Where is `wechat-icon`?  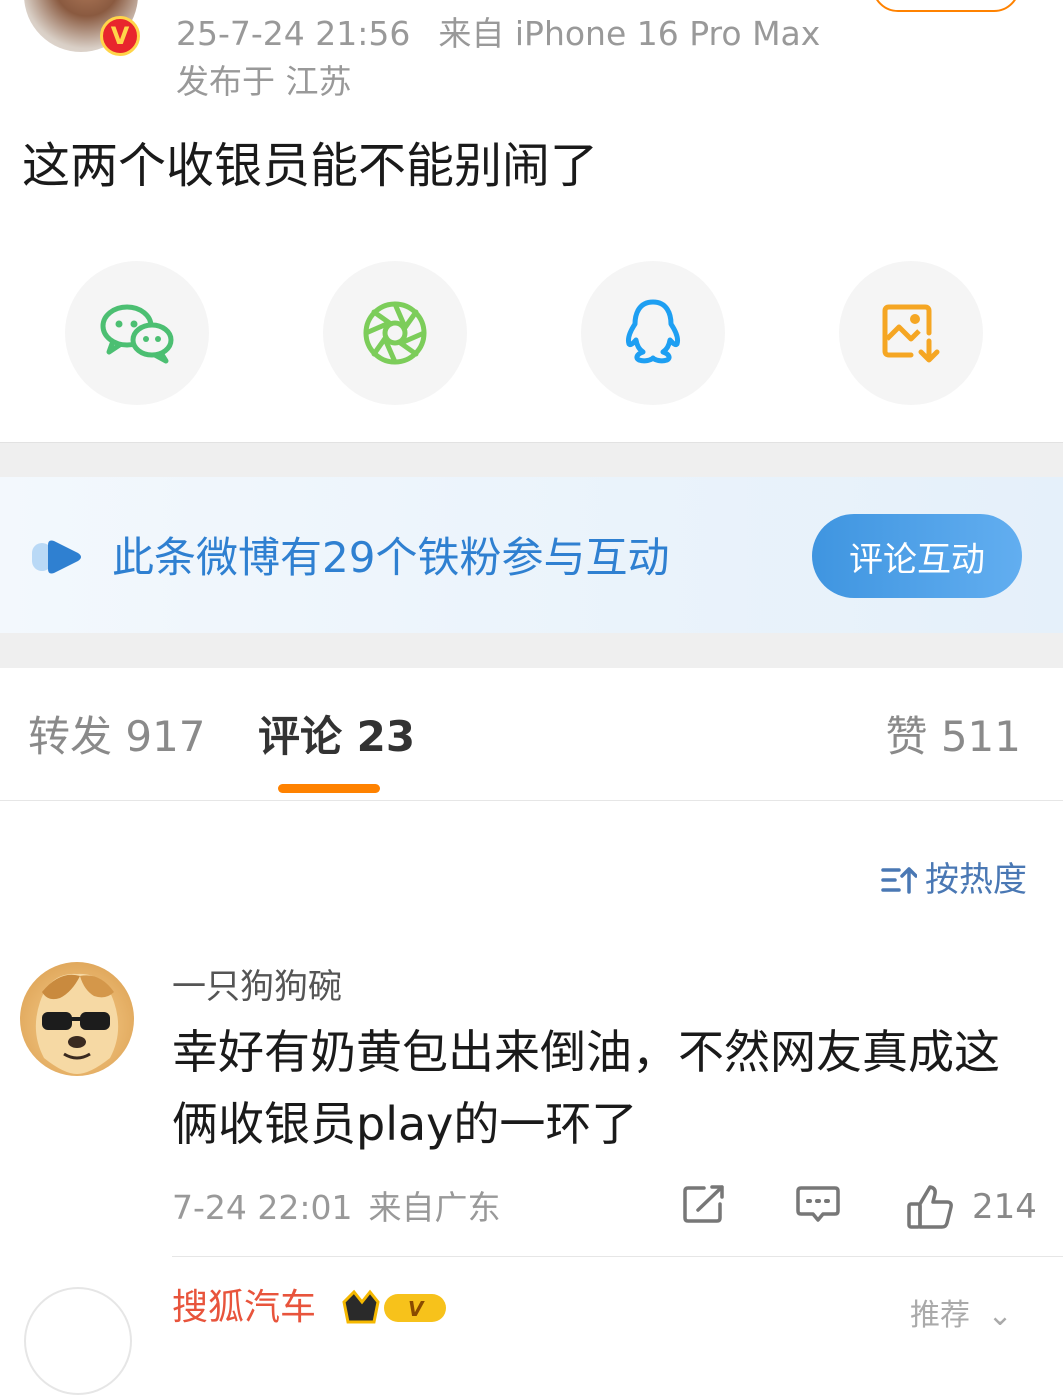
wechat-icon is located at coordinates (137, 334).